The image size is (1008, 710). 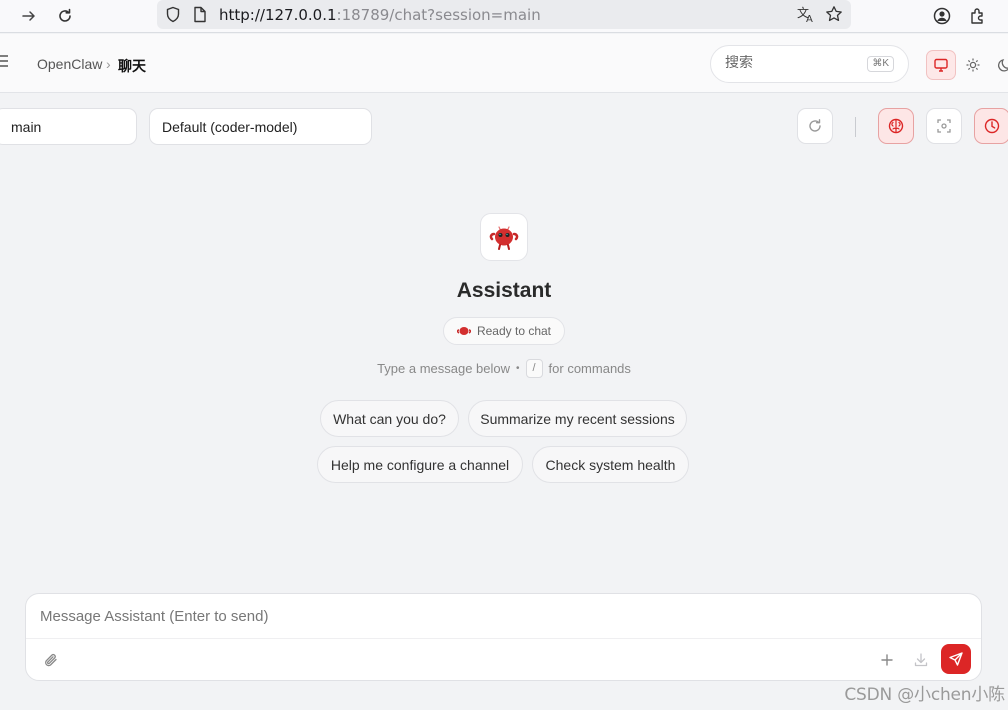 I want to click on download-button, so click(x=921, y=660).